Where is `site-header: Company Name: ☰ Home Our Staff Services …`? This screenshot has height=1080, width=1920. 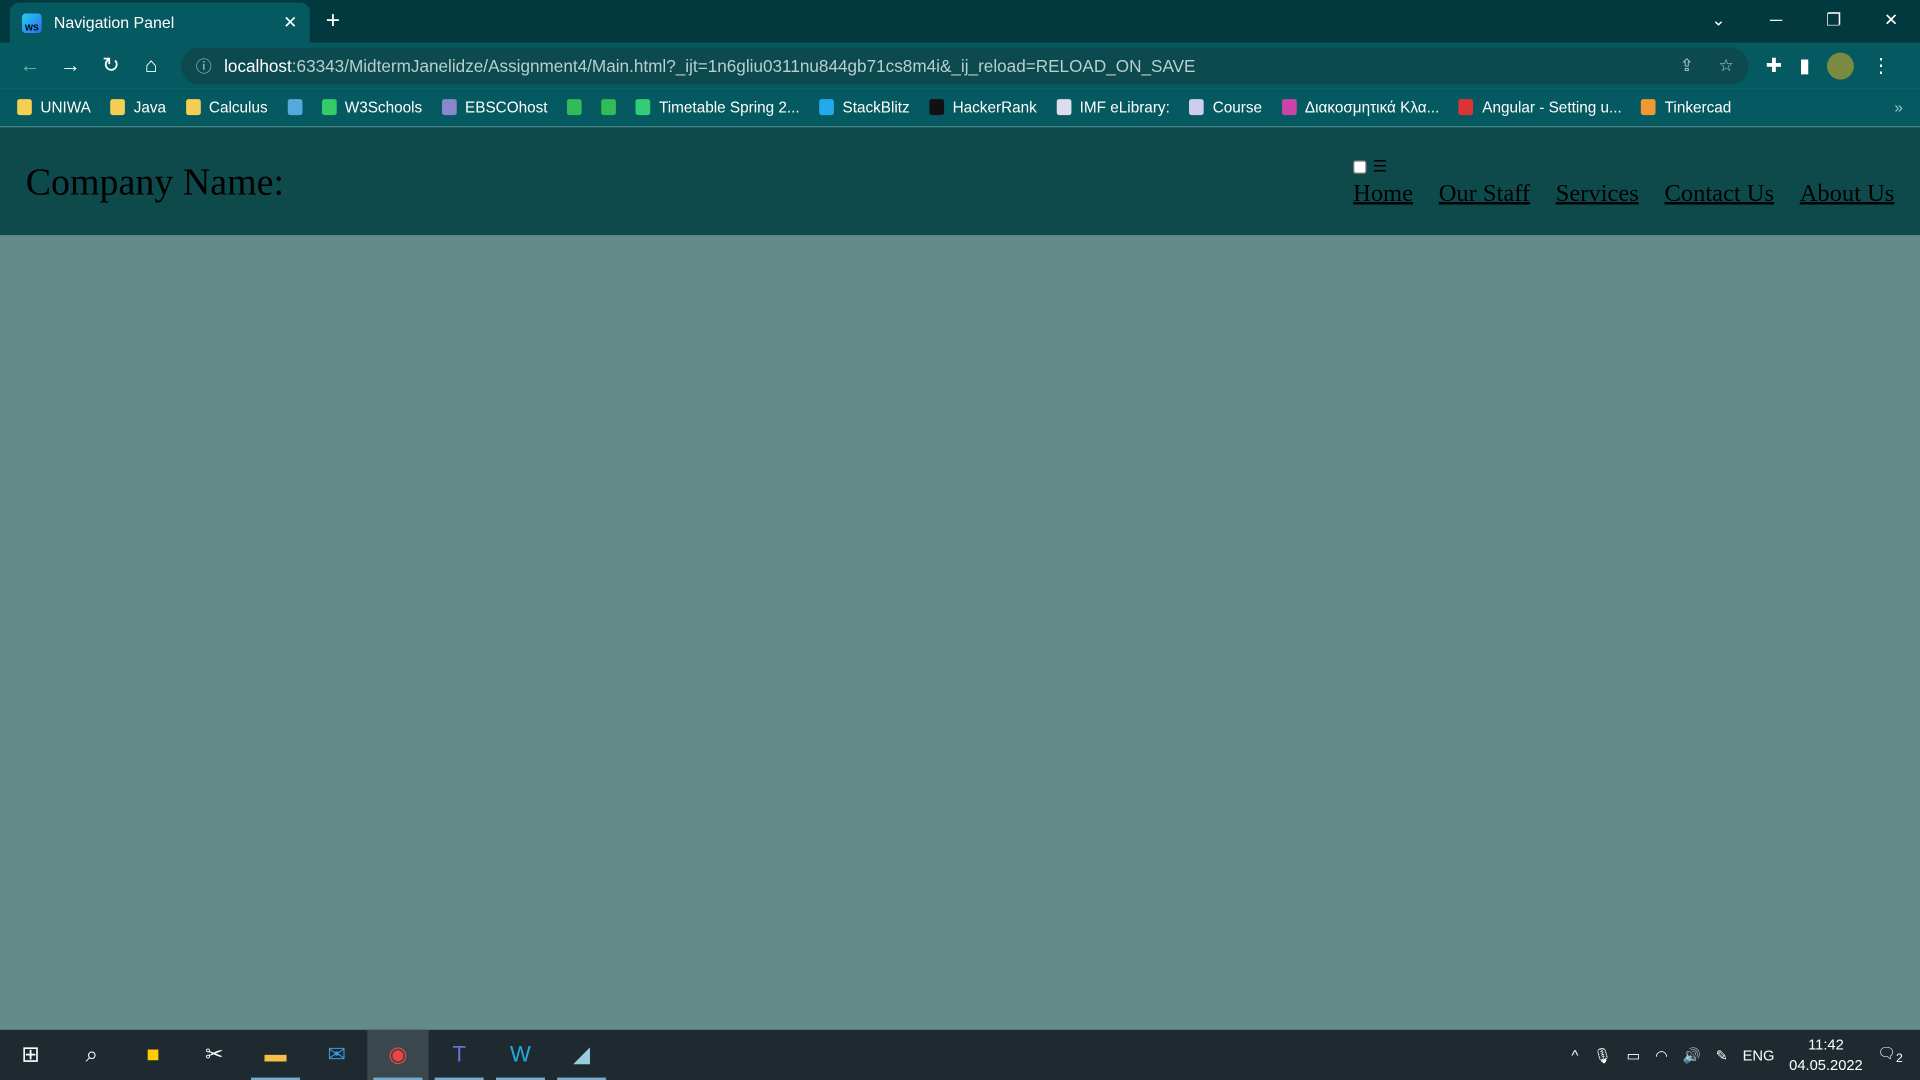
site-header: Company Name: ☰ Home Our Staff Services … is located at coordinates (960, 181).